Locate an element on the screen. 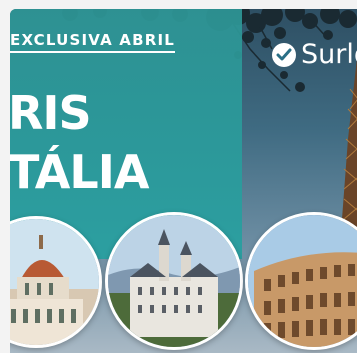 The image size is (357, 353). brand-logo: Surlo is located at coordinates (314, 54).